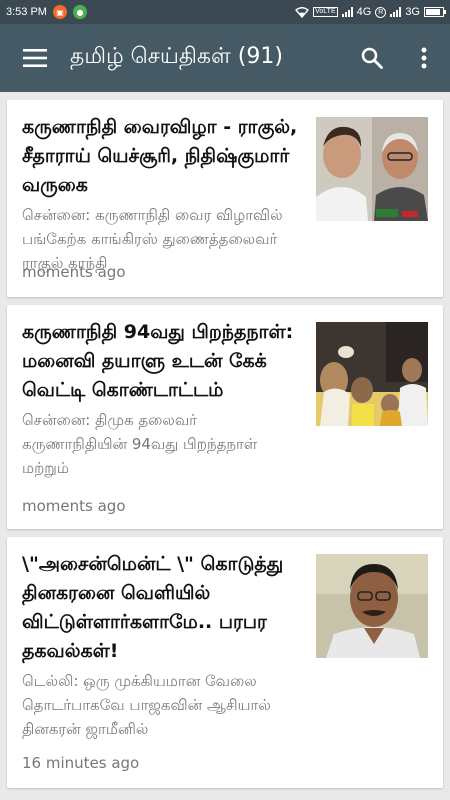 This screenshot has width=450, height=800. I want to click on search-button, so click(372, 58).